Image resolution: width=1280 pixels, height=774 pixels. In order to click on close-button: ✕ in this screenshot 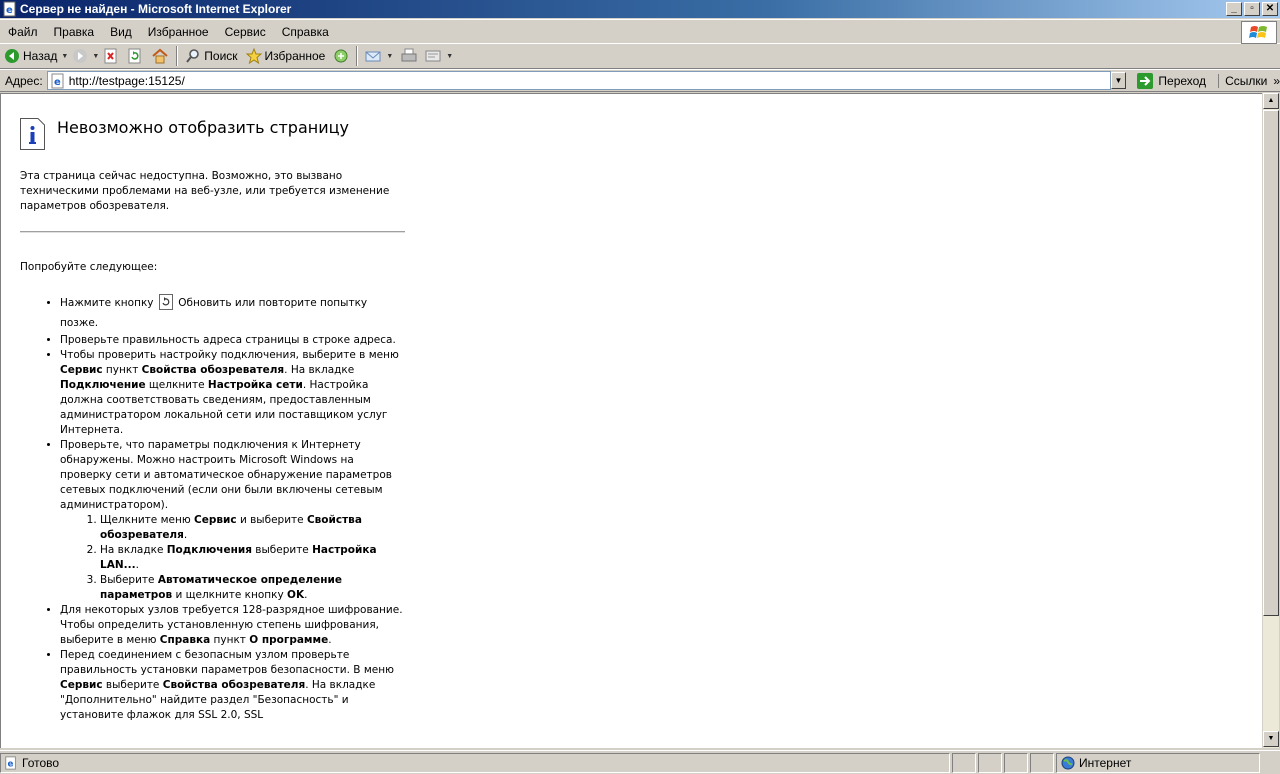, I will do `click(1270, 9)`.